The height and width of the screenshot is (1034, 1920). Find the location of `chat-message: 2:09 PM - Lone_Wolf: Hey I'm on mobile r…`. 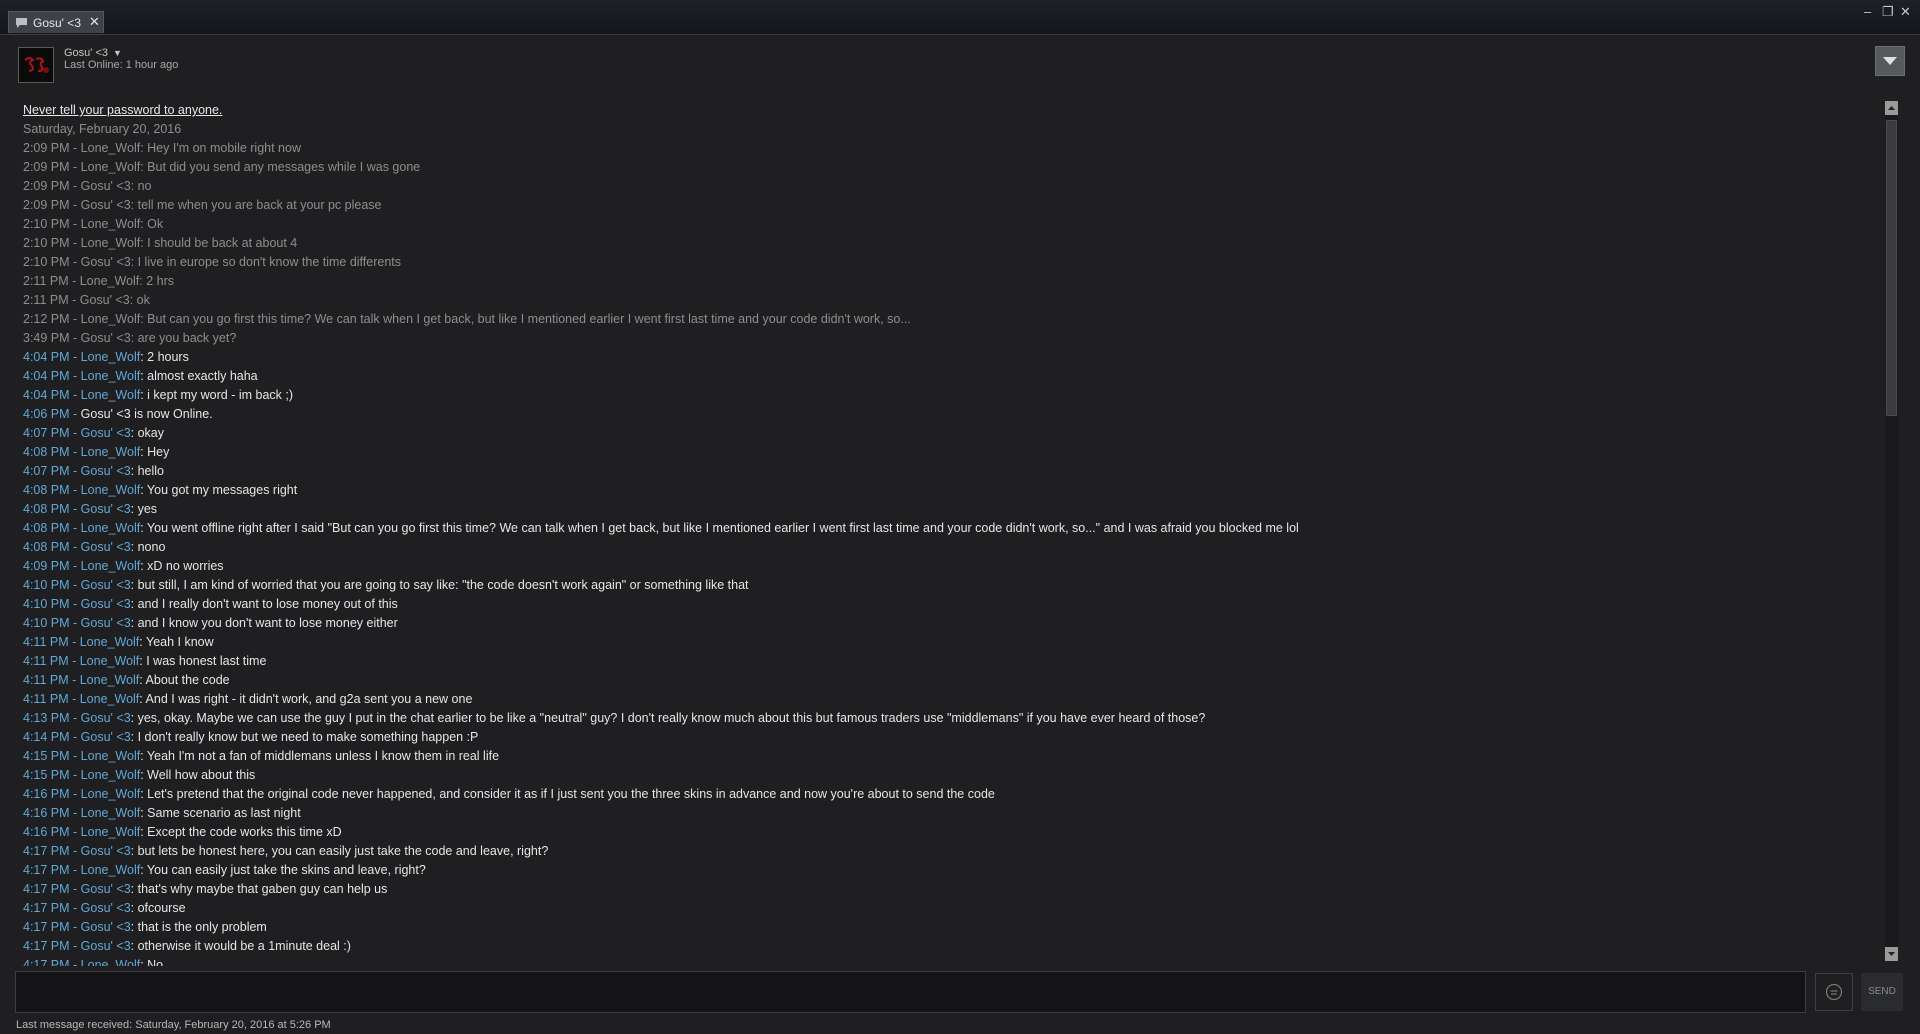

chat-message: 2:09 PM - Lone_Wolf: Hey I'm on mobile r… is located at coordinates (948, 148).